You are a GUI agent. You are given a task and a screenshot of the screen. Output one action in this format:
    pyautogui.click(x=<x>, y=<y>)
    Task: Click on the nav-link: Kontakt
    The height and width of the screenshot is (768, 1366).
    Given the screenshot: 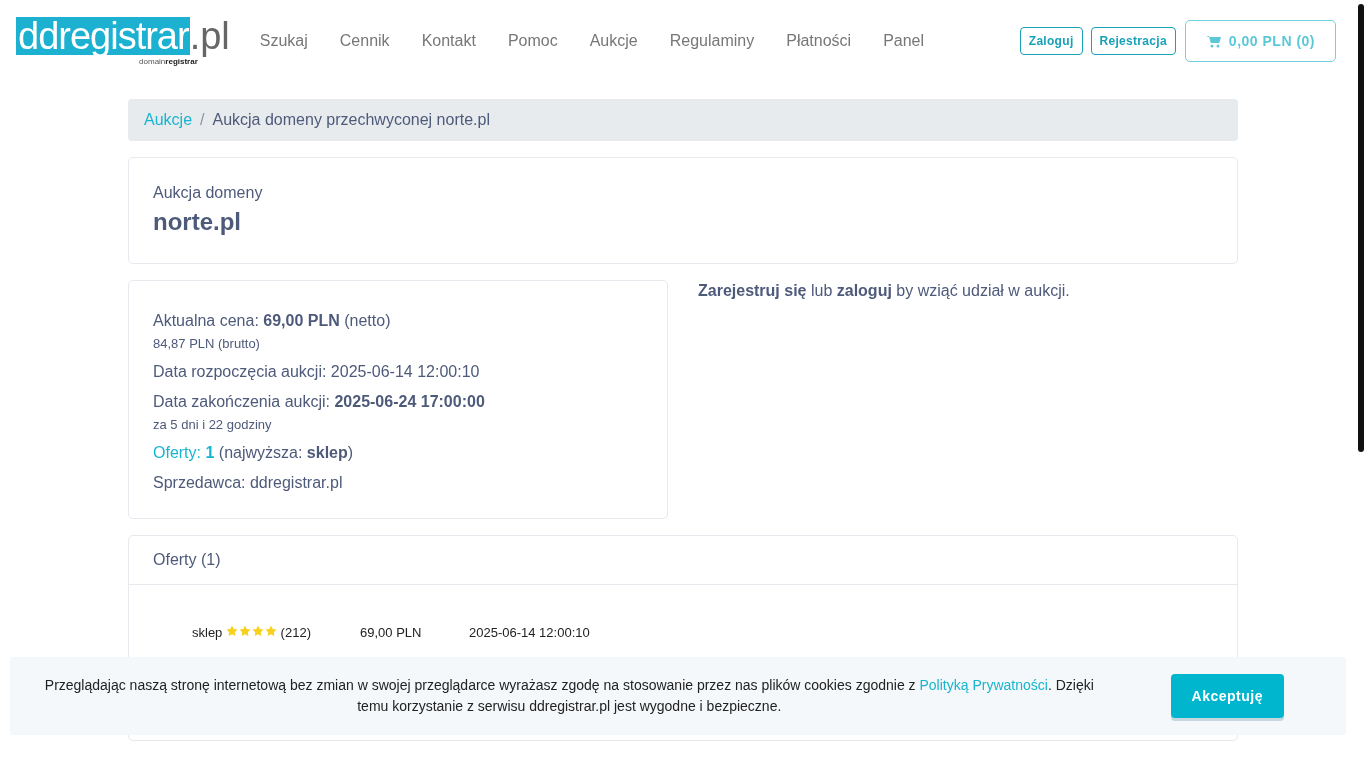 What is the action you would take?
    pyautogui.click(x=448, y=41)
    